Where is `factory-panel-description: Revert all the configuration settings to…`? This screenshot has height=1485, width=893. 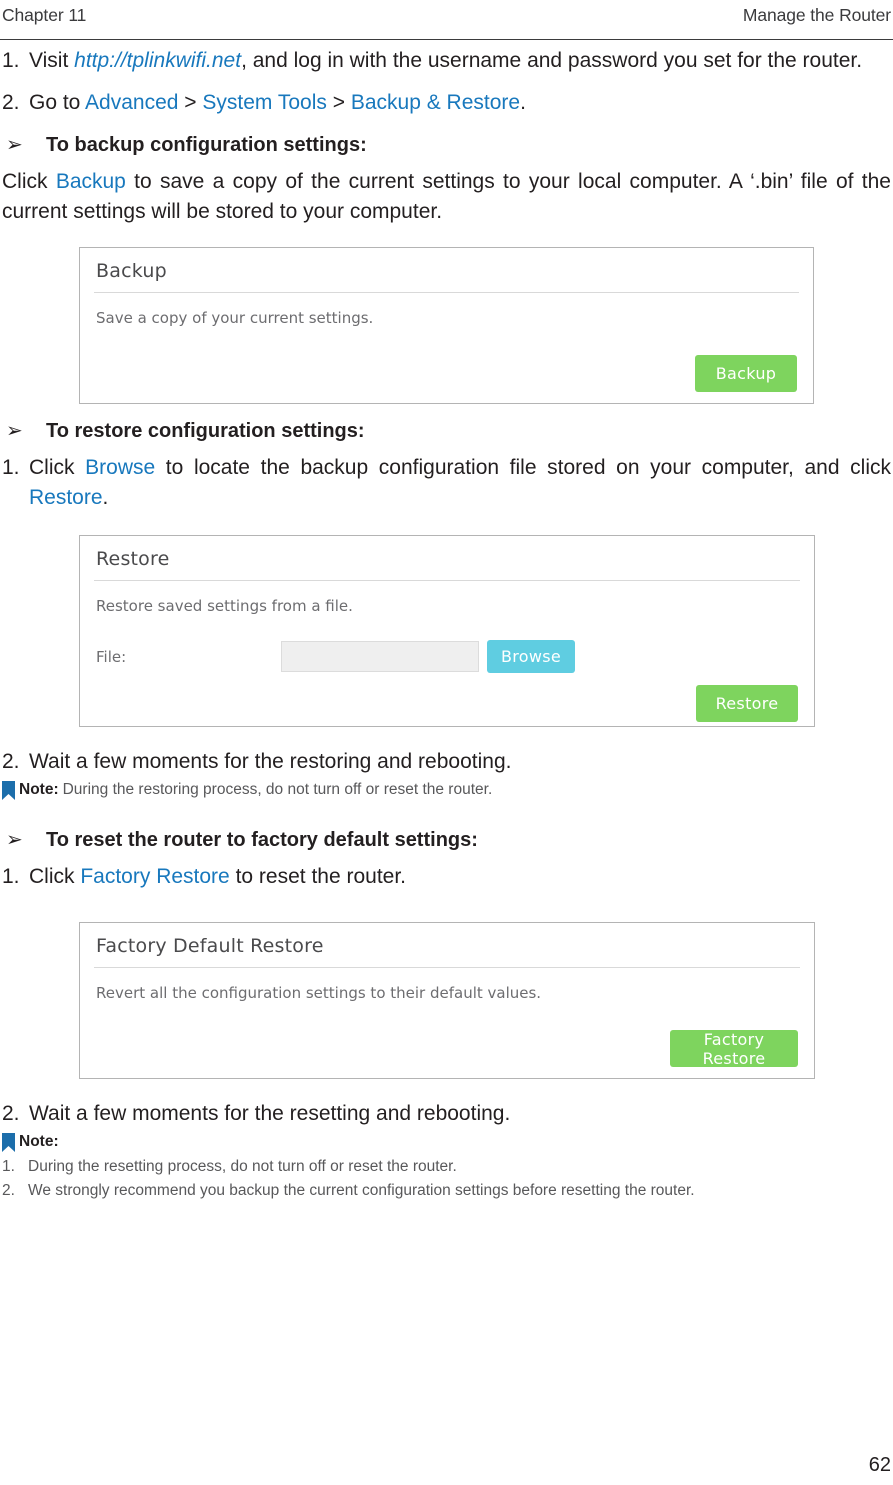
factory-panel-description: Revert all the configuration settings to… is located at coordinates (319, 993).